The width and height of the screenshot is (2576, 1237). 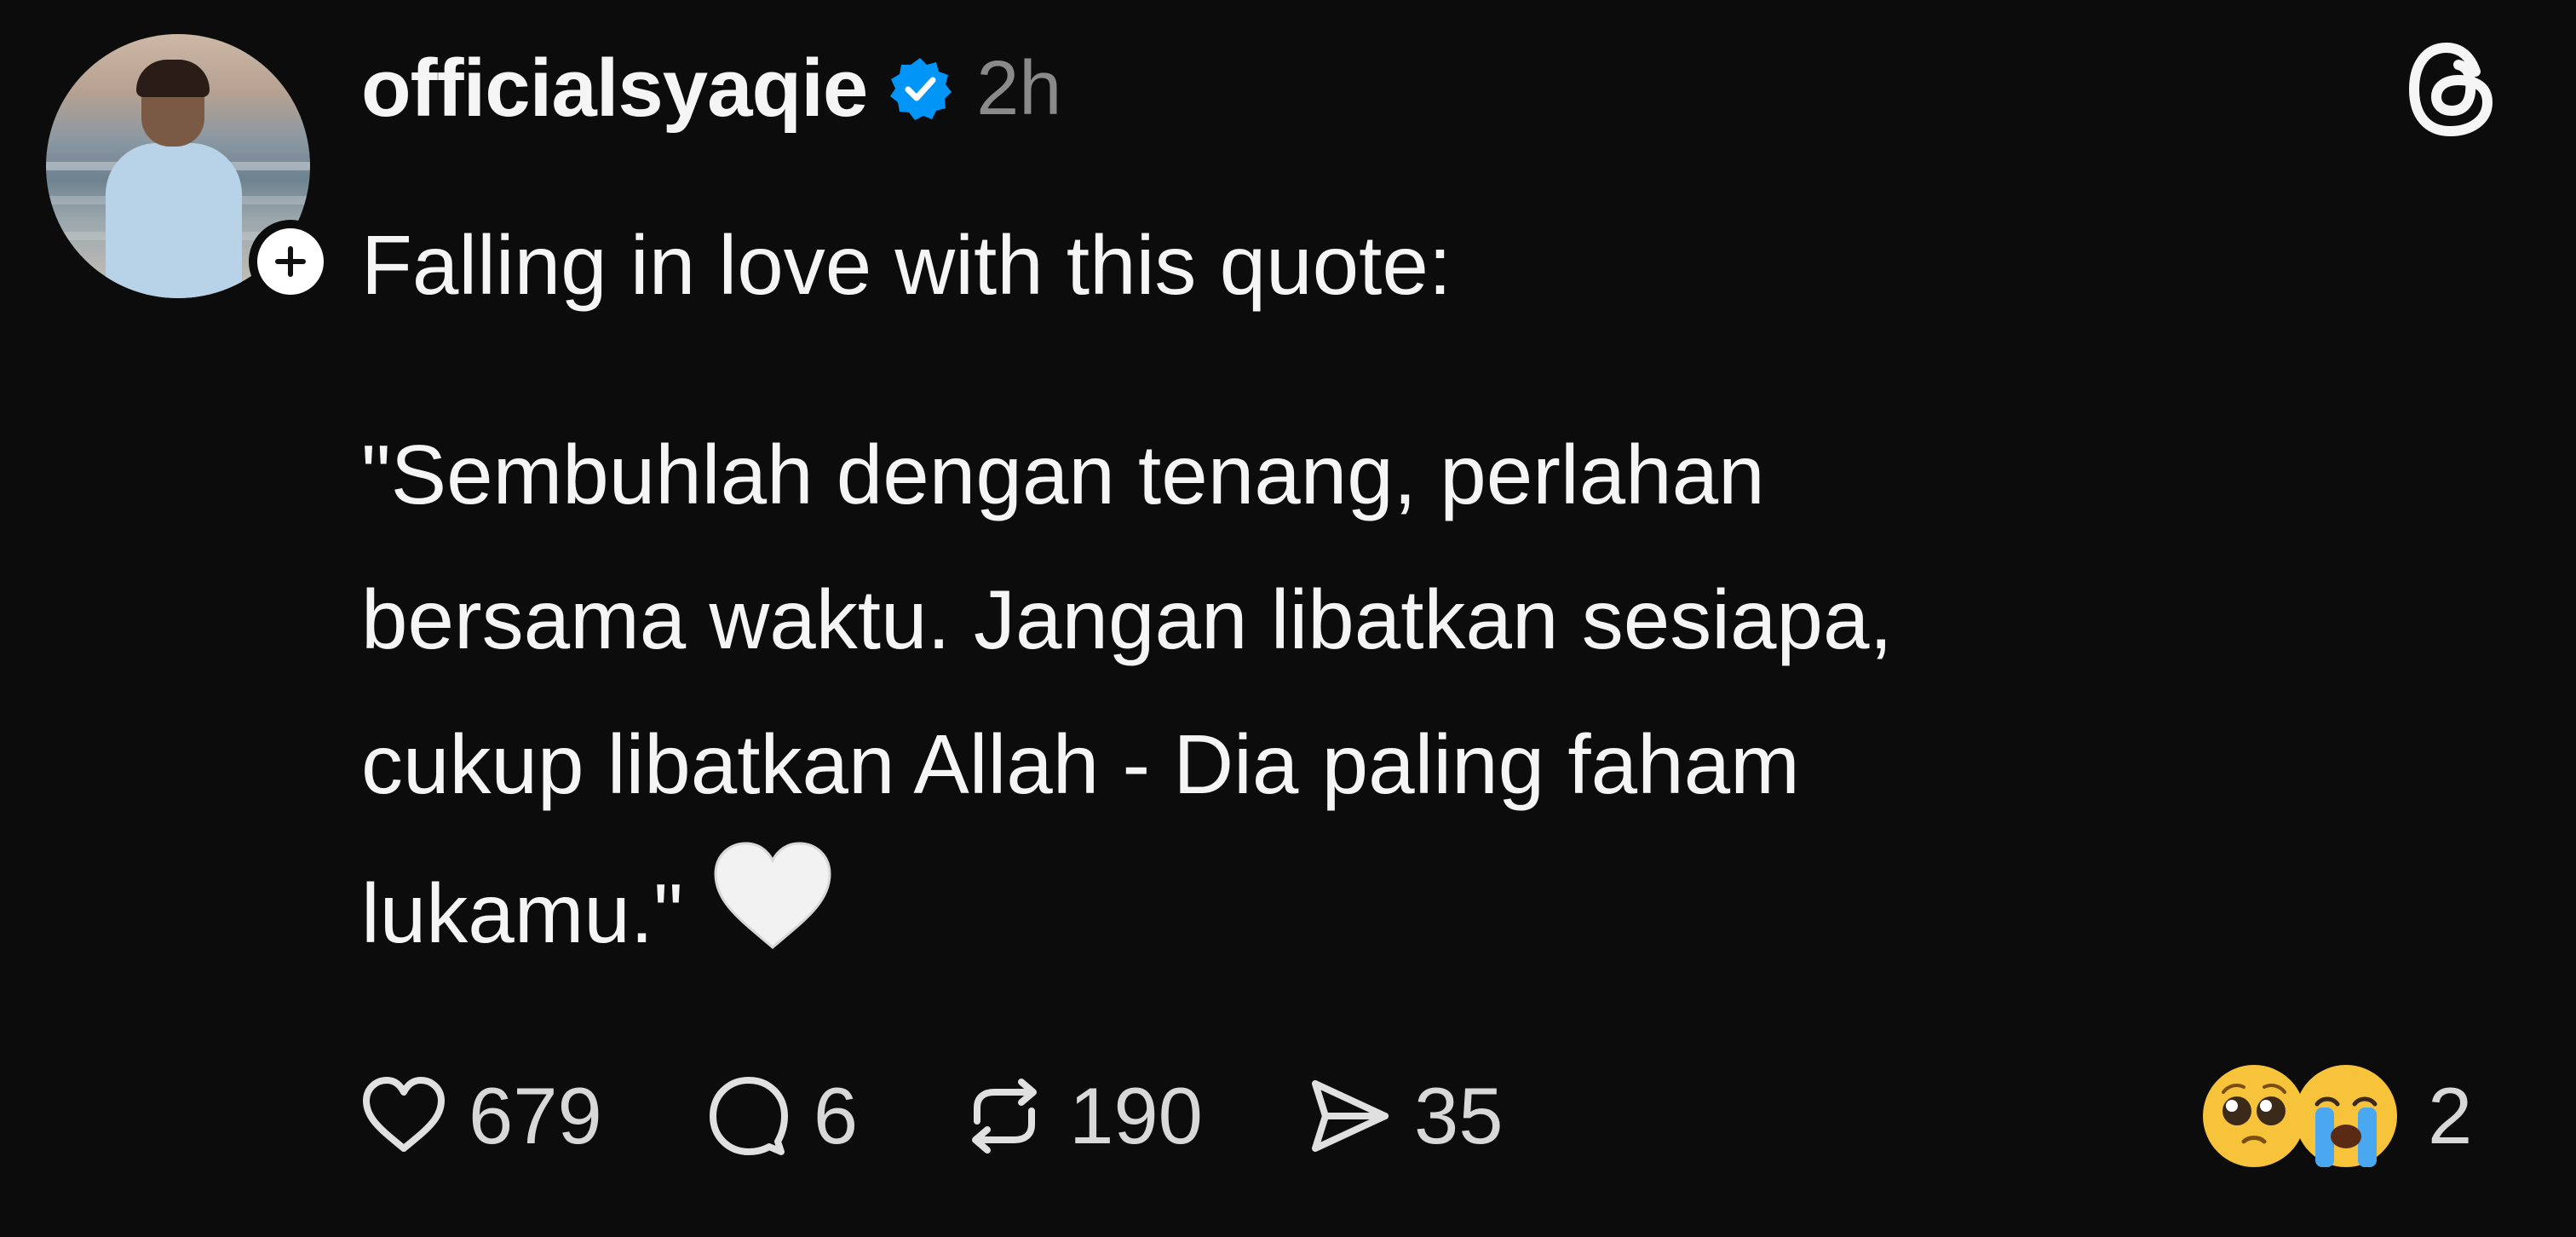 I want to click on like-count: 679, so click(x=535, y=1115).